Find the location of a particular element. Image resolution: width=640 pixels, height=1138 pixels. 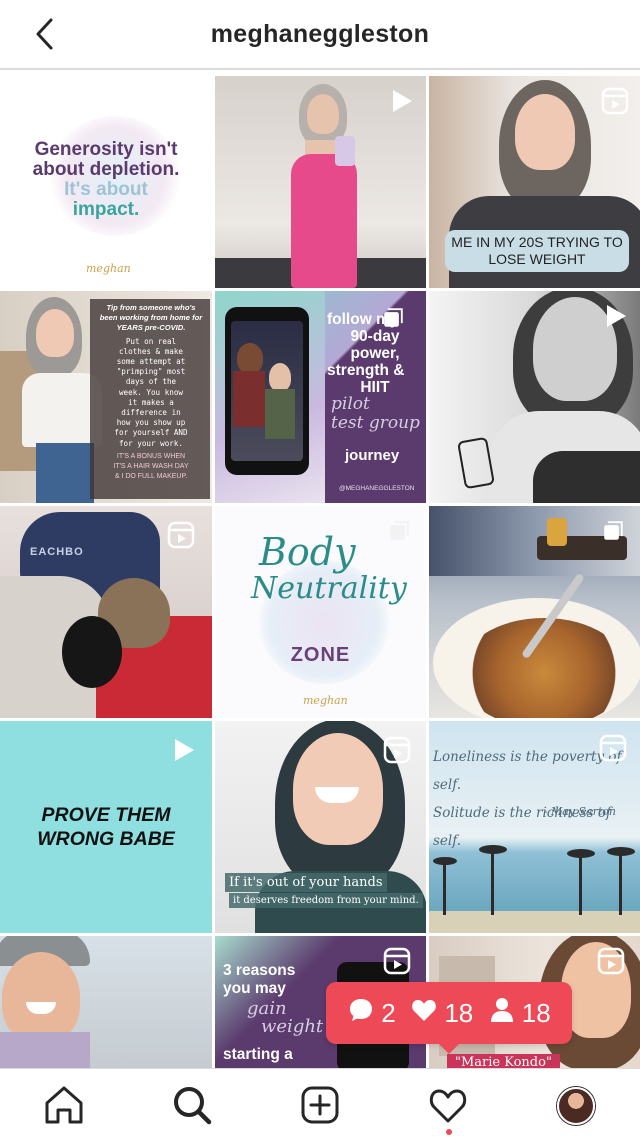

post-script-line: weight is located at coordinates (292, 1026).